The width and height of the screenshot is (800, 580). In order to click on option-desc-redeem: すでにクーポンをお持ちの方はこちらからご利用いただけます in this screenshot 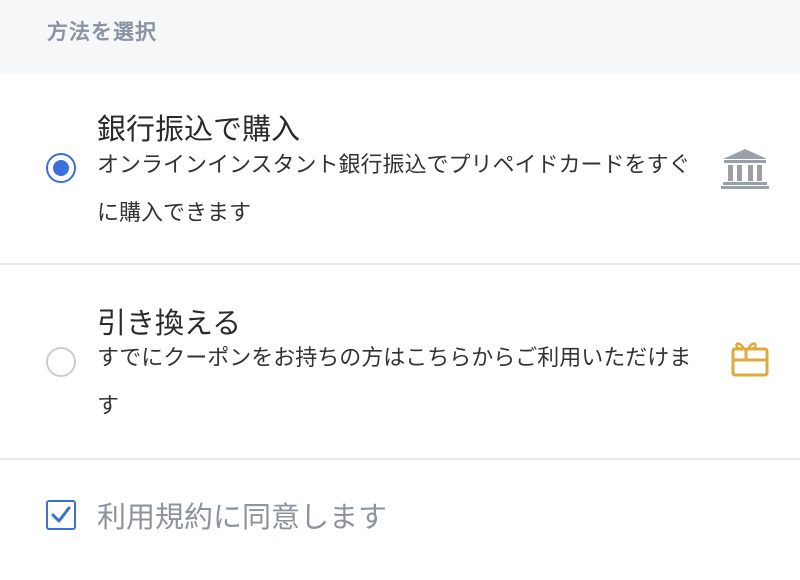, I will do `click(394, 382)`.